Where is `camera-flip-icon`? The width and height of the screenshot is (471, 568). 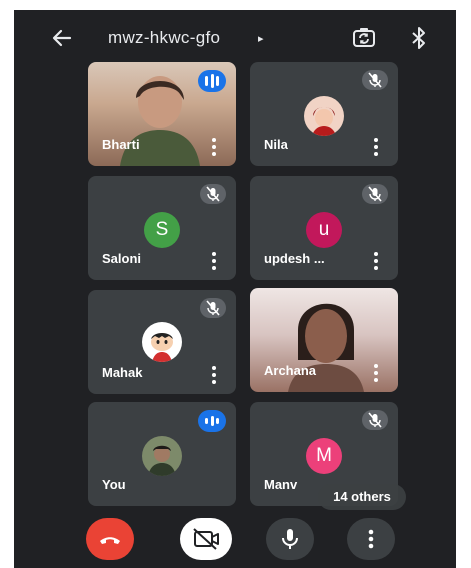 camera-flip-icon is located at coordinates (364, 38).